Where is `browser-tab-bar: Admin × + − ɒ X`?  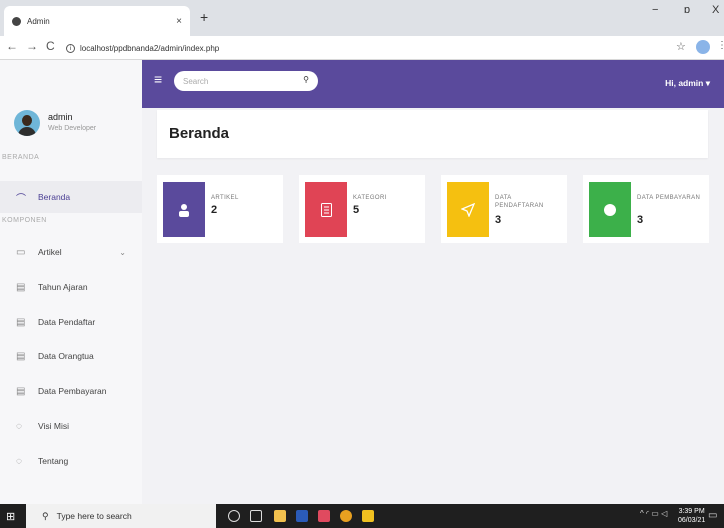
browser-tab-bar: Admin × + − ɒ X is located at coordinates (362, 18).